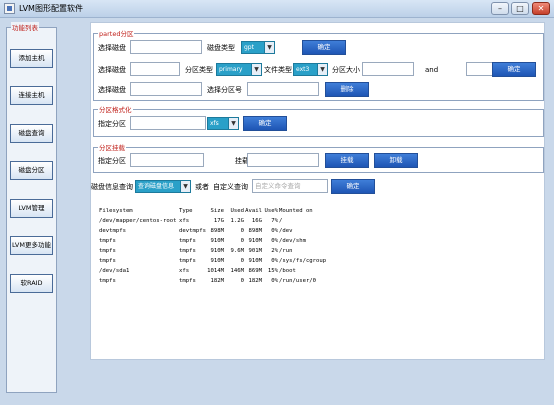 Image resolution: width=554 pixels, height=405 pixels. I want to click on mount-caption: 分区挂载, so click(112, 147).